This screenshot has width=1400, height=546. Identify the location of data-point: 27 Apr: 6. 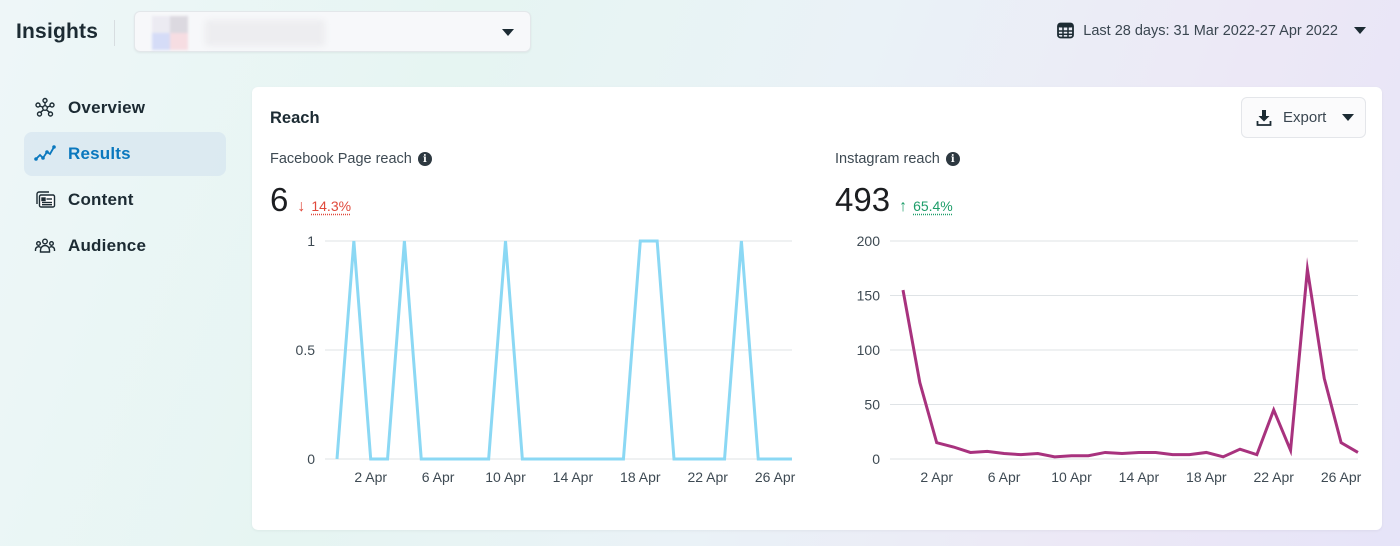
(1358, 452).